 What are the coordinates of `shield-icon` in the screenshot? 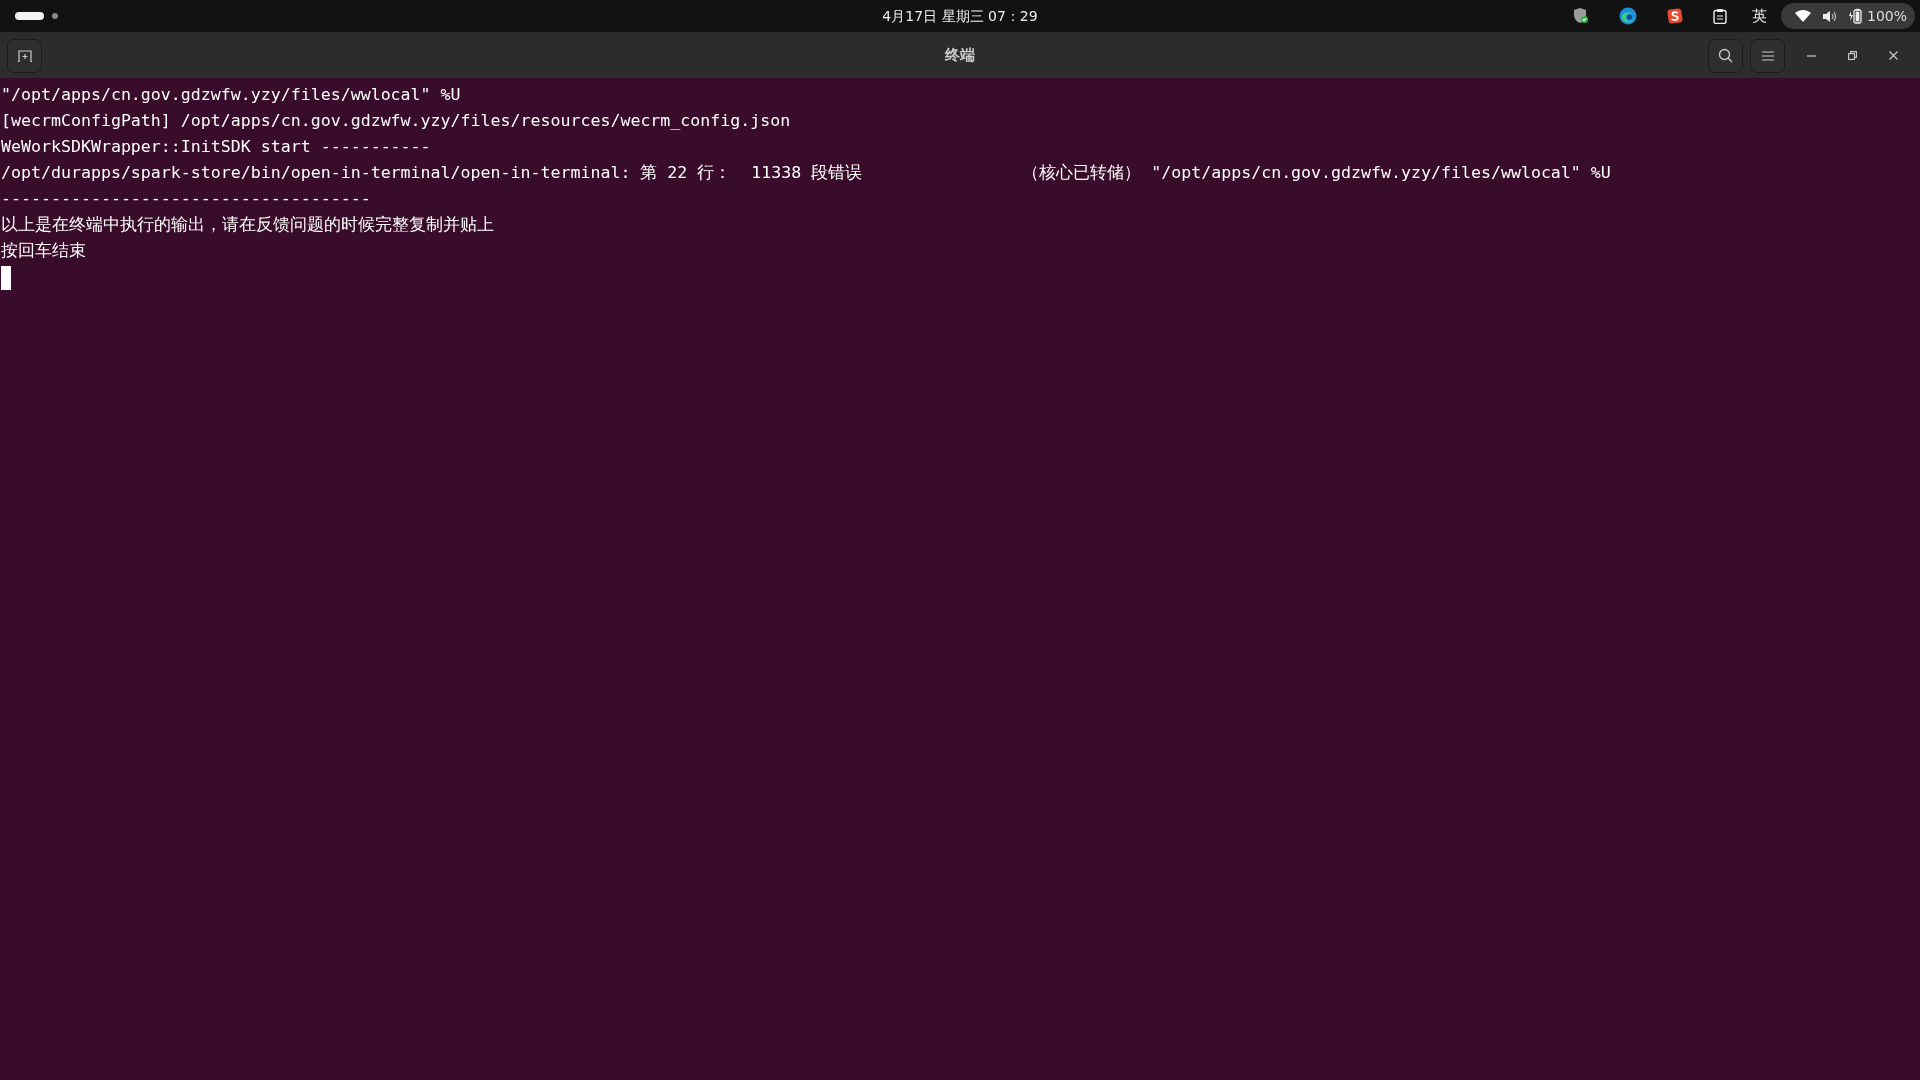 It's located at (1580, 16).